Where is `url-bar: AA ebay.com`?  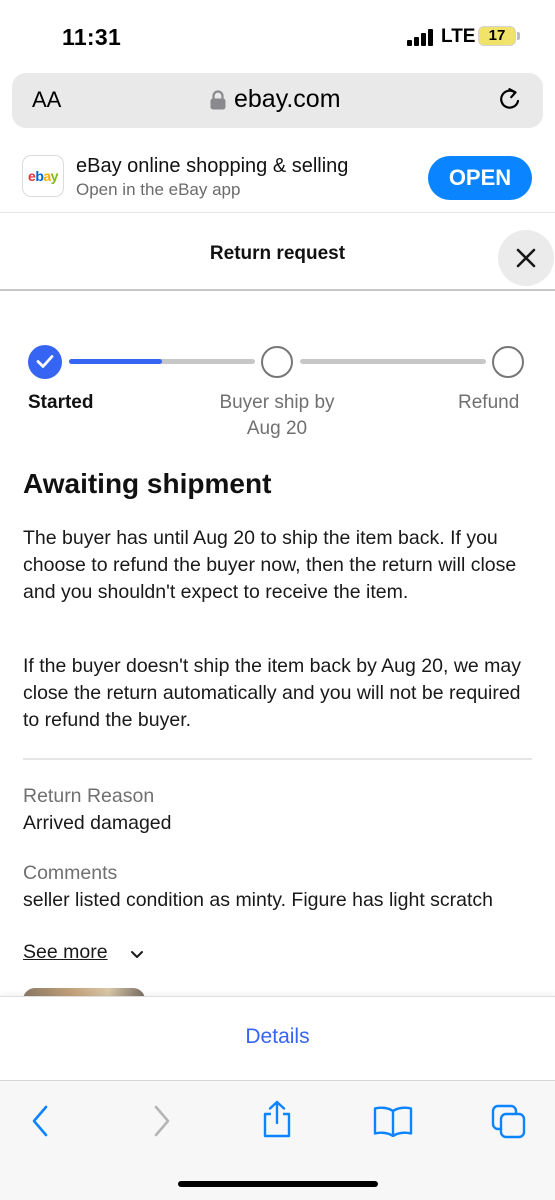 url-bar: AA ebay.com is located at coordinates (277, 100).